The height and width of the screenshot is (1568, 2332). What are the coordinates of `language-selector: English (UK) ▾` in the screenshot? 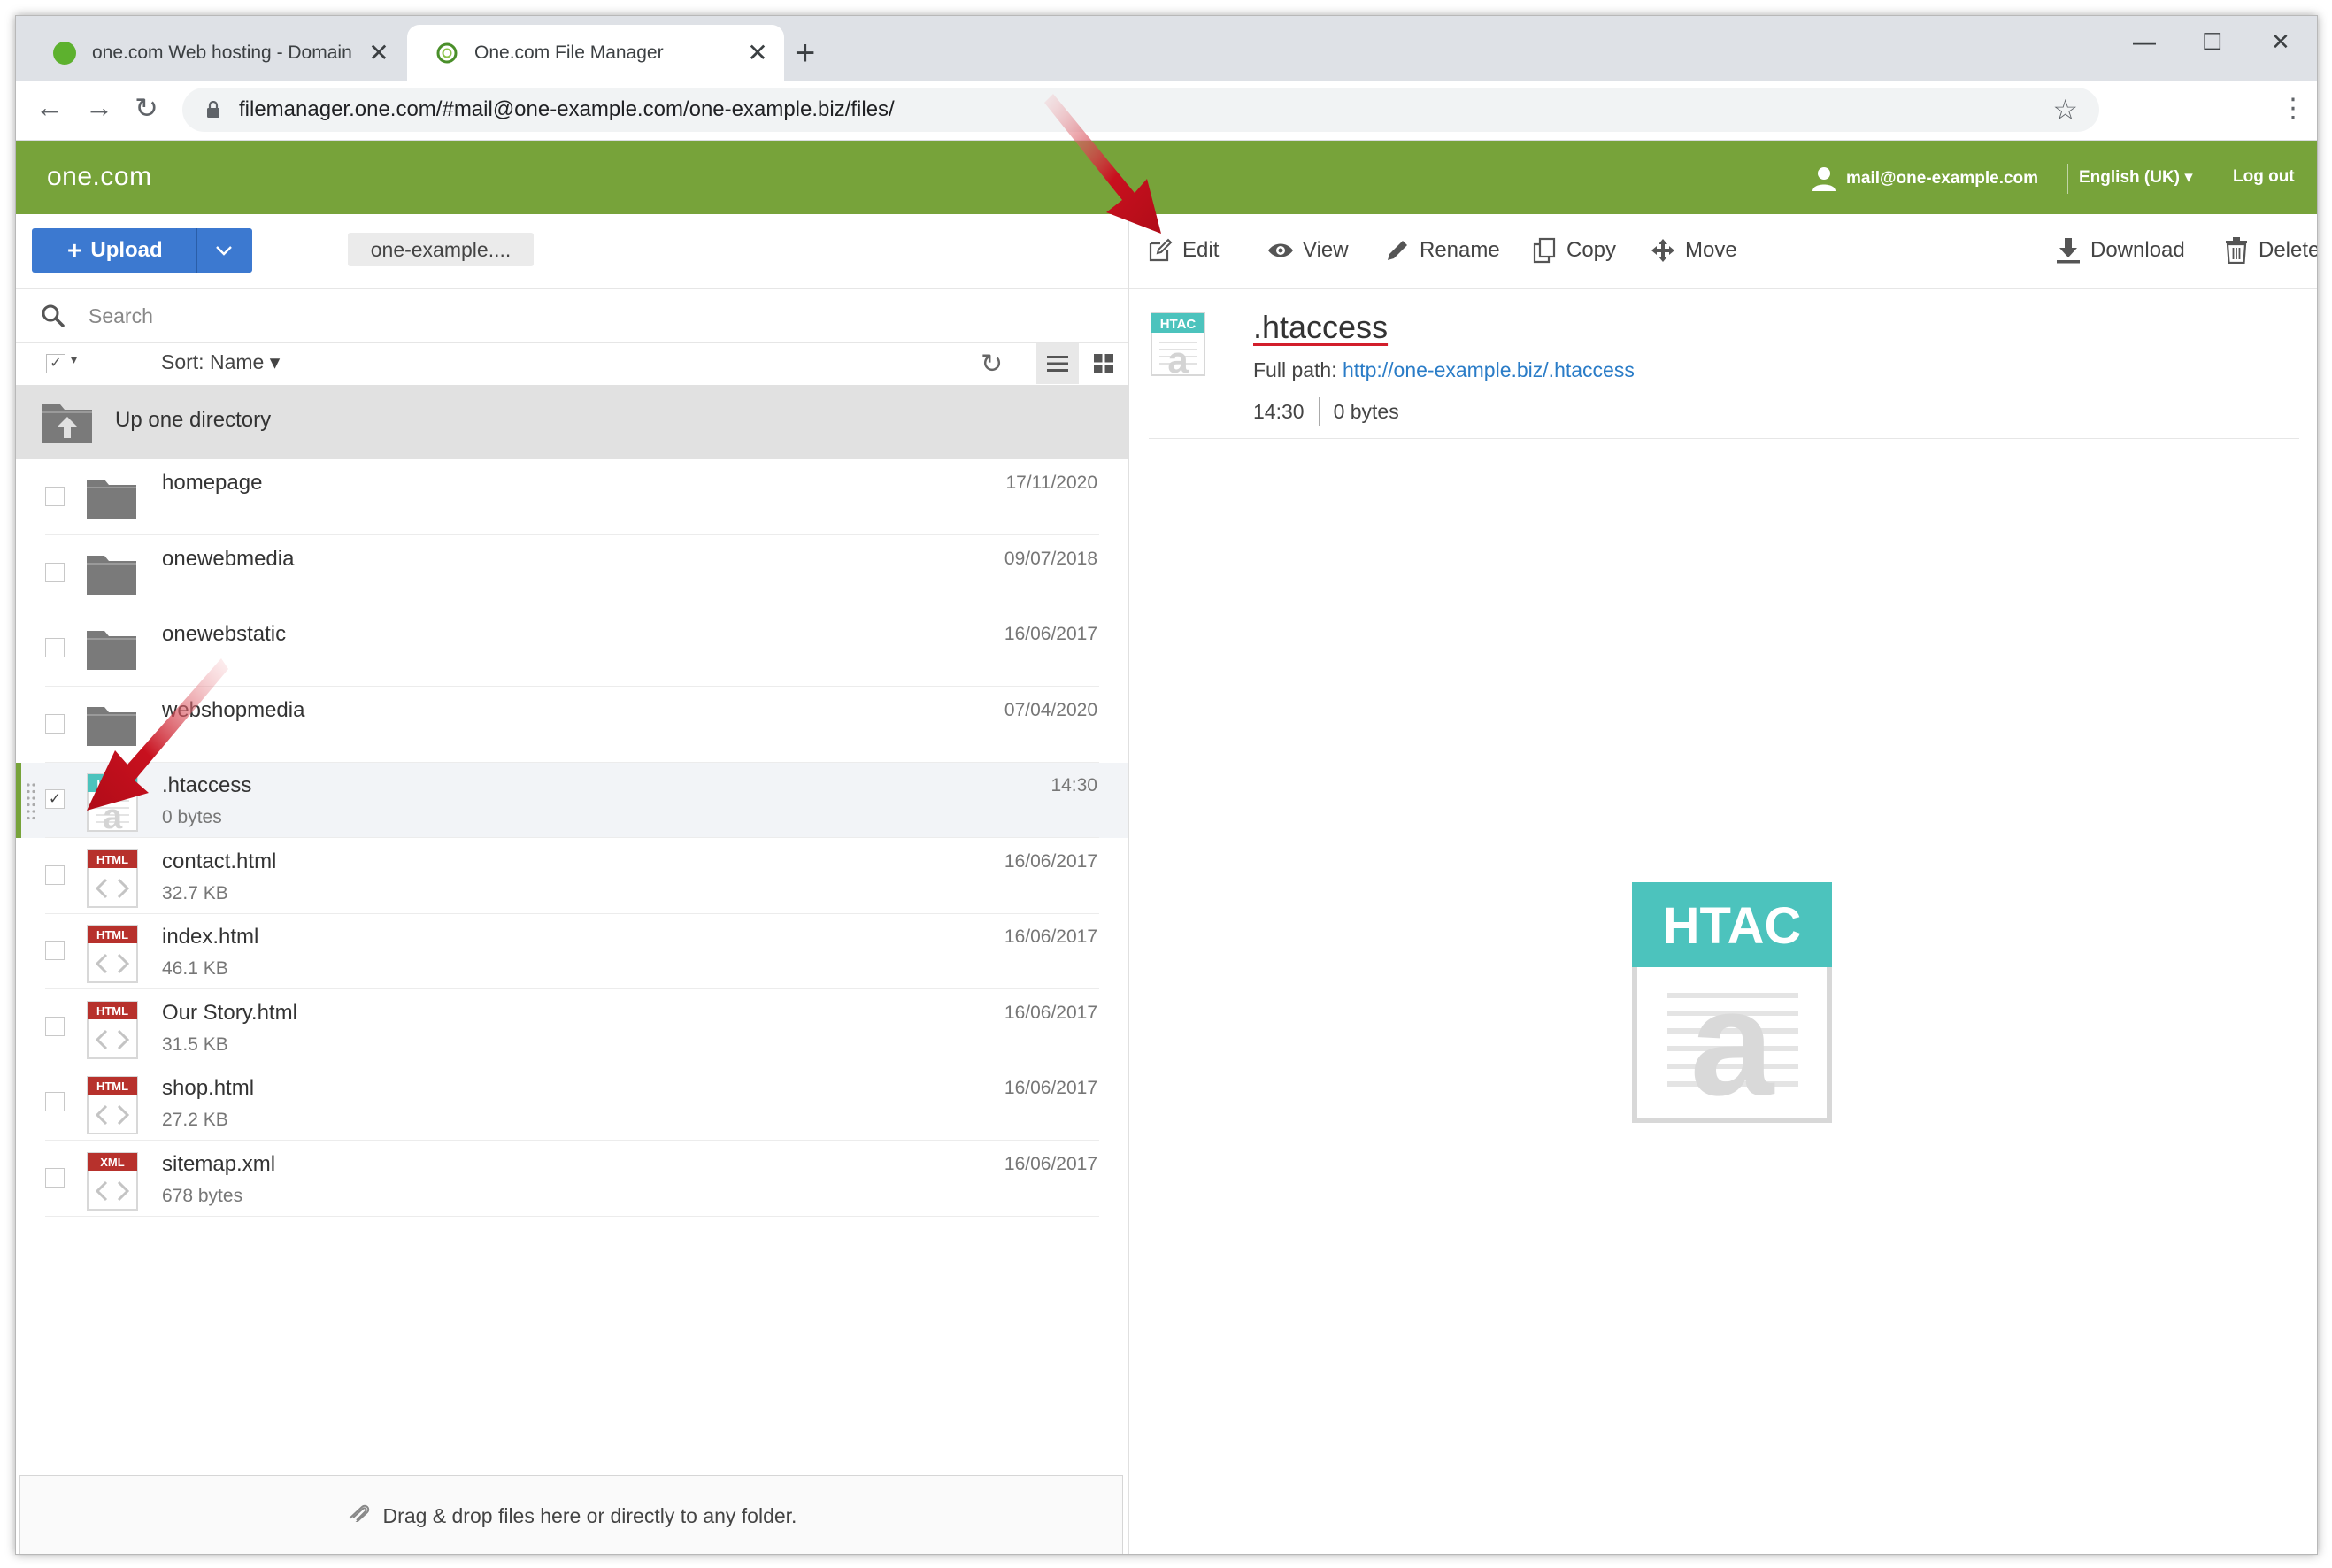 It's located at (2136, 177).